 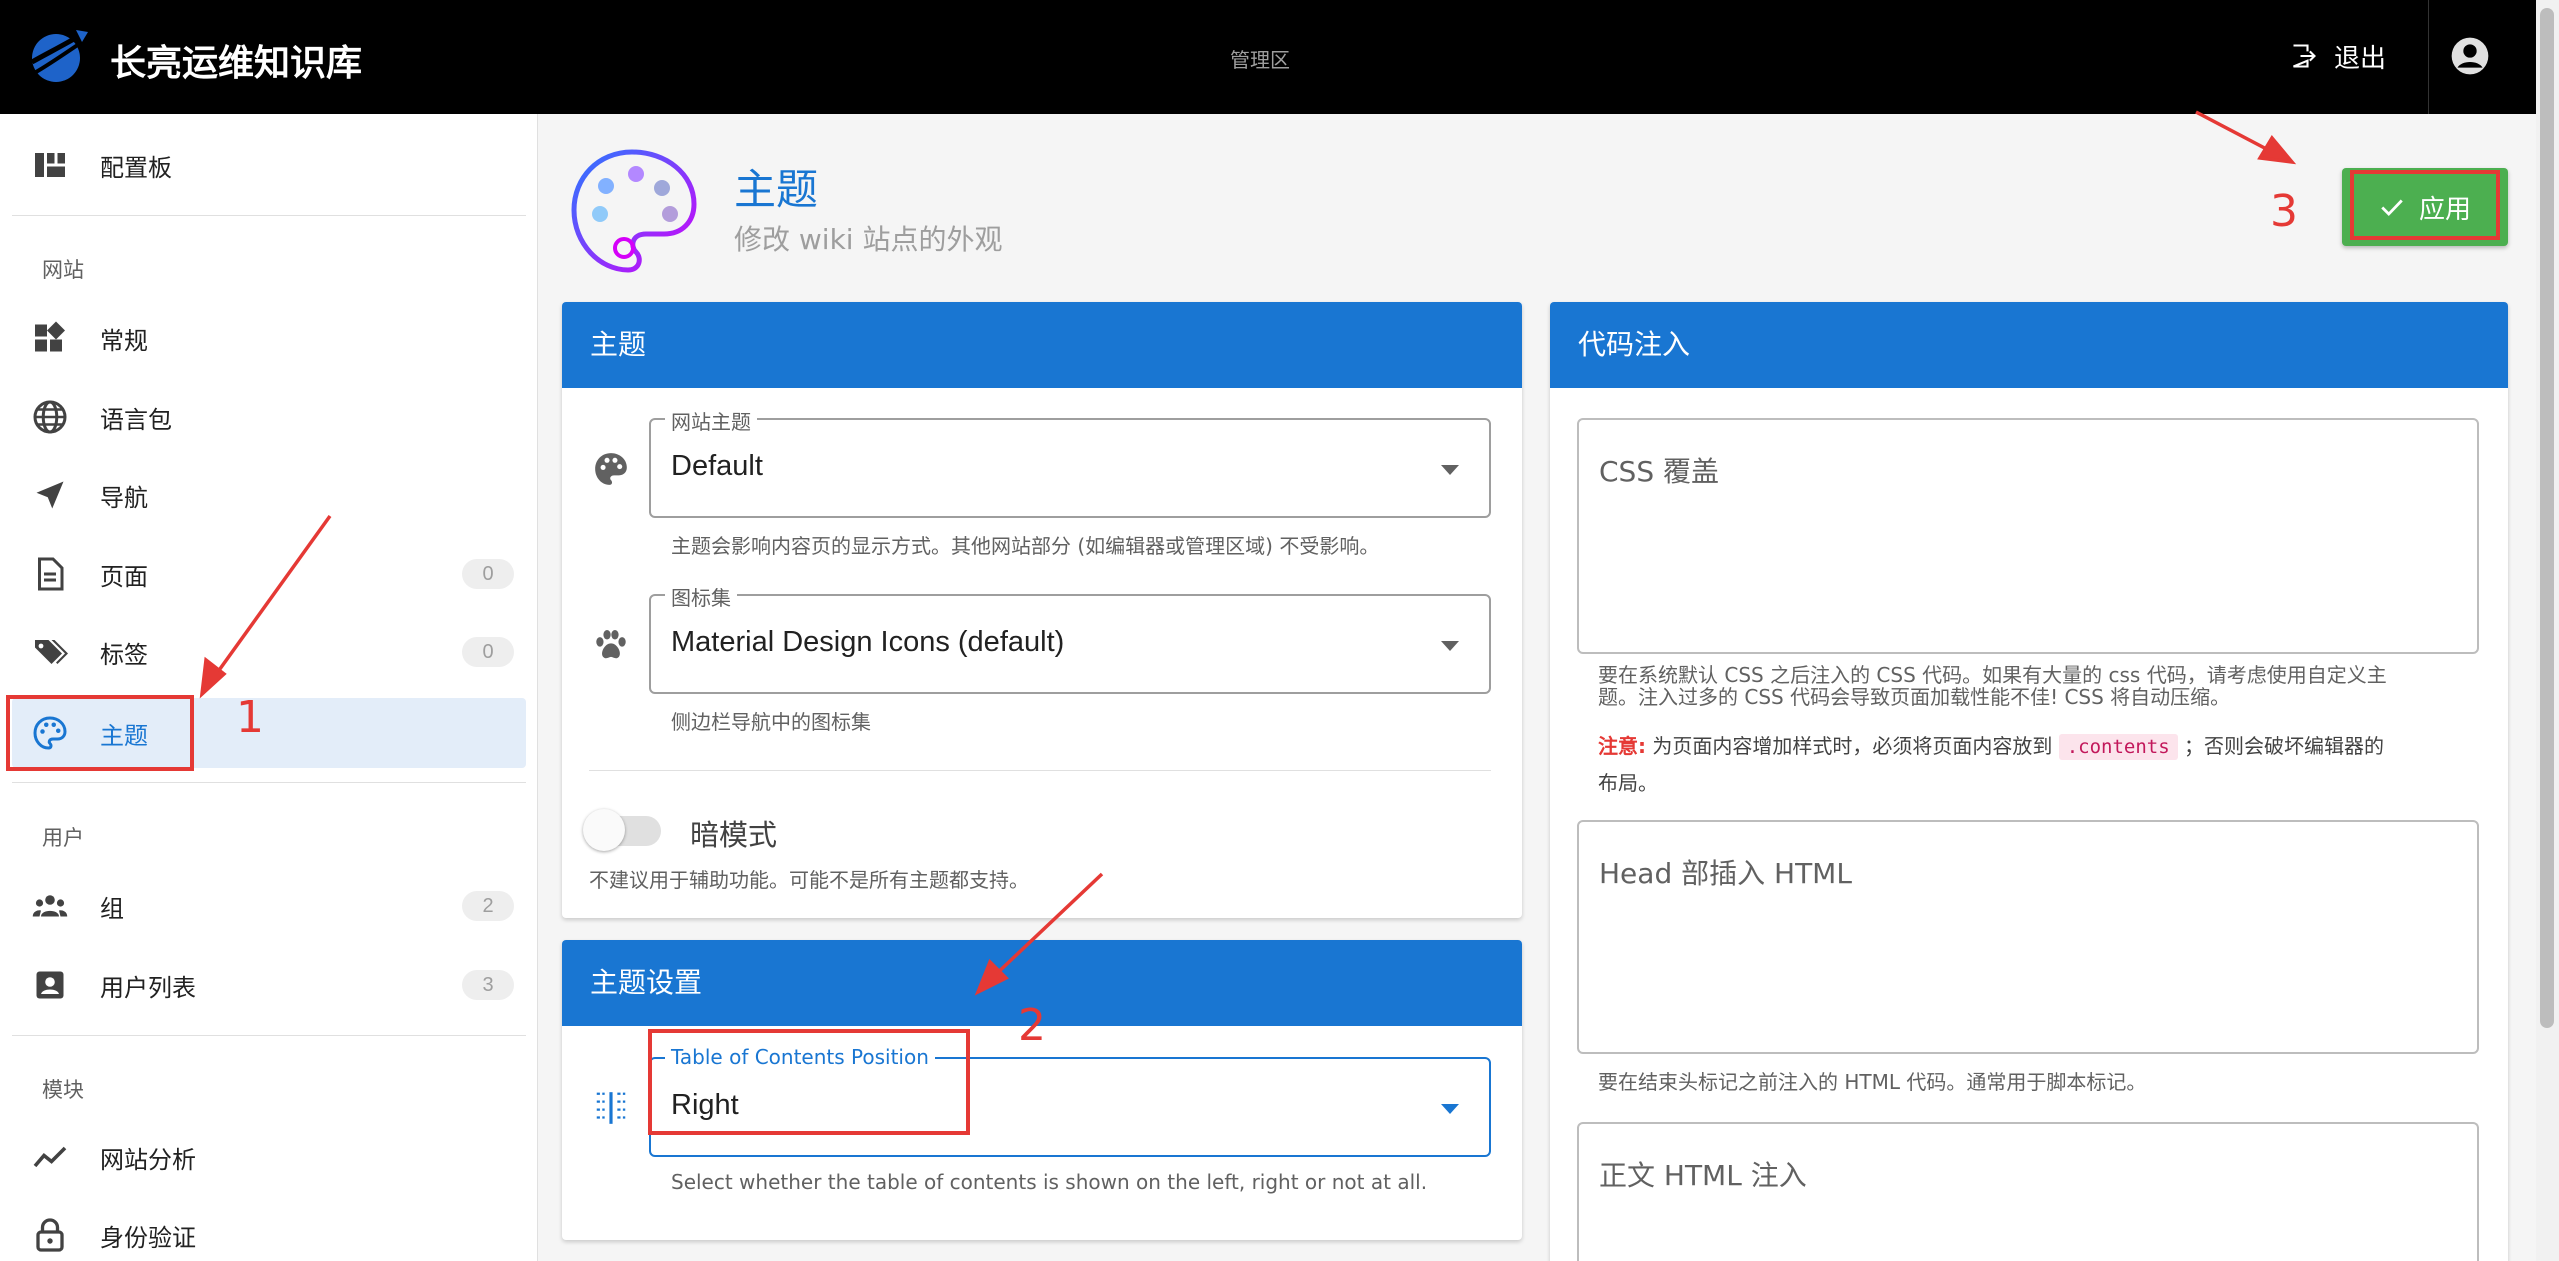 I want to click on css-hint-line: 题。注入过多的 CSS 代码会导致页面加载性能不佳! CSS 将自动压缩。, so click(x=1914, y=697).